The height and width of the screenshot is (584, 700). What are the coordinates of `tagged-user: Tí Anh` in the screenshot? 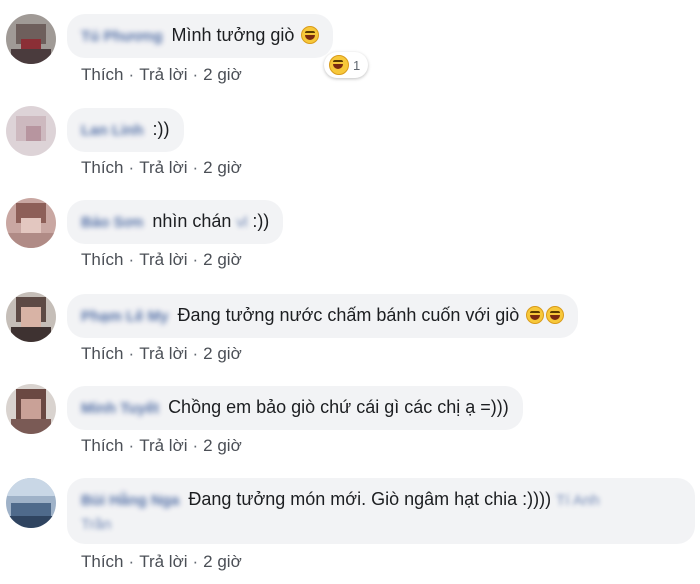 It's located at (577, 501).